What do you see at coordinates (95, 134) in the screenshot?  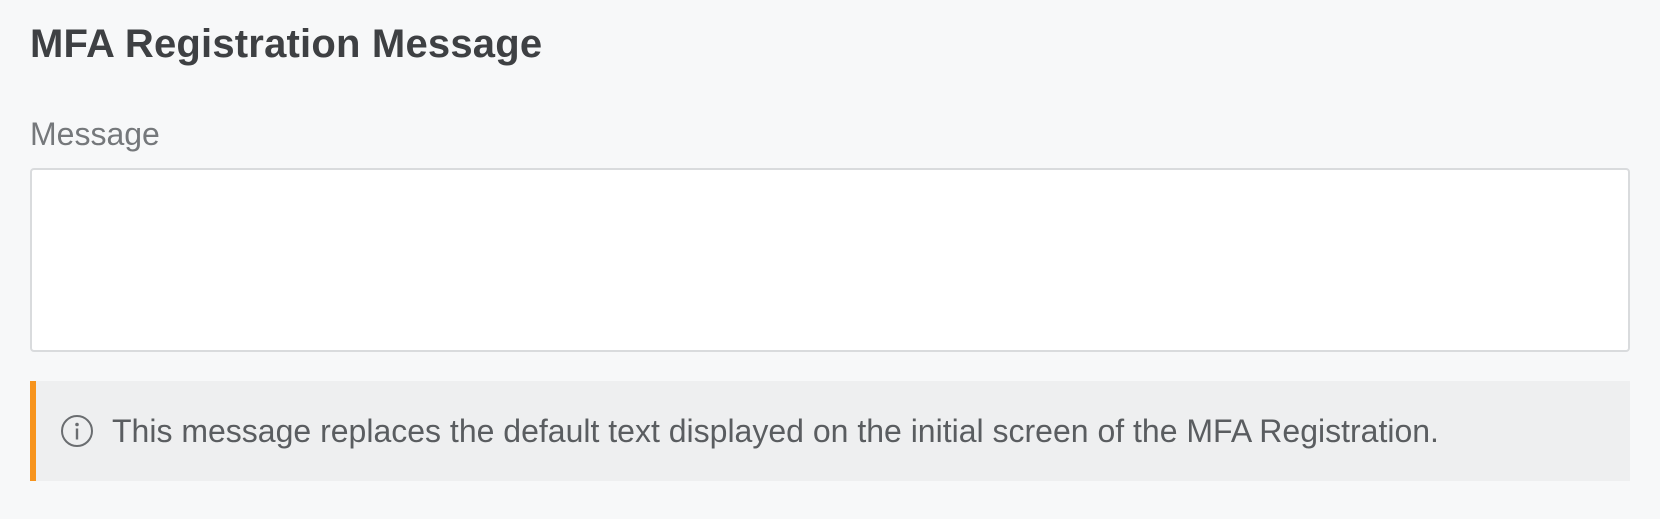 I see `message-field-label: Message` at bounding box center [95, 134].